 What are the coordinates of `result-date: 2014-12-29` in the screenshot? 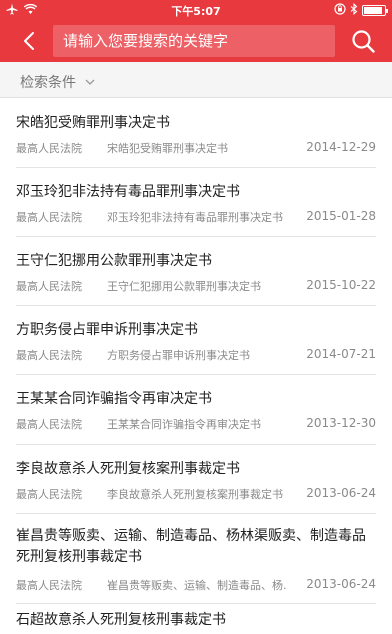 It's located at (341, 147).